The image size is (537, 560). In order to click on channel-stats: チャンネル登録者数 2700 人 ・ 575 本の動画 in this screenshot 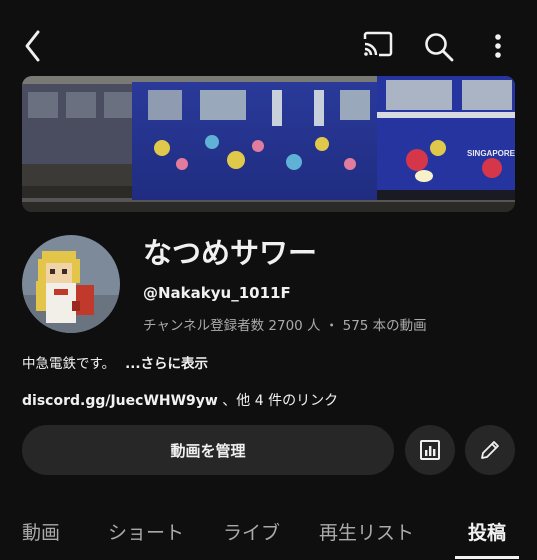, I will do `click(285, 326)`.